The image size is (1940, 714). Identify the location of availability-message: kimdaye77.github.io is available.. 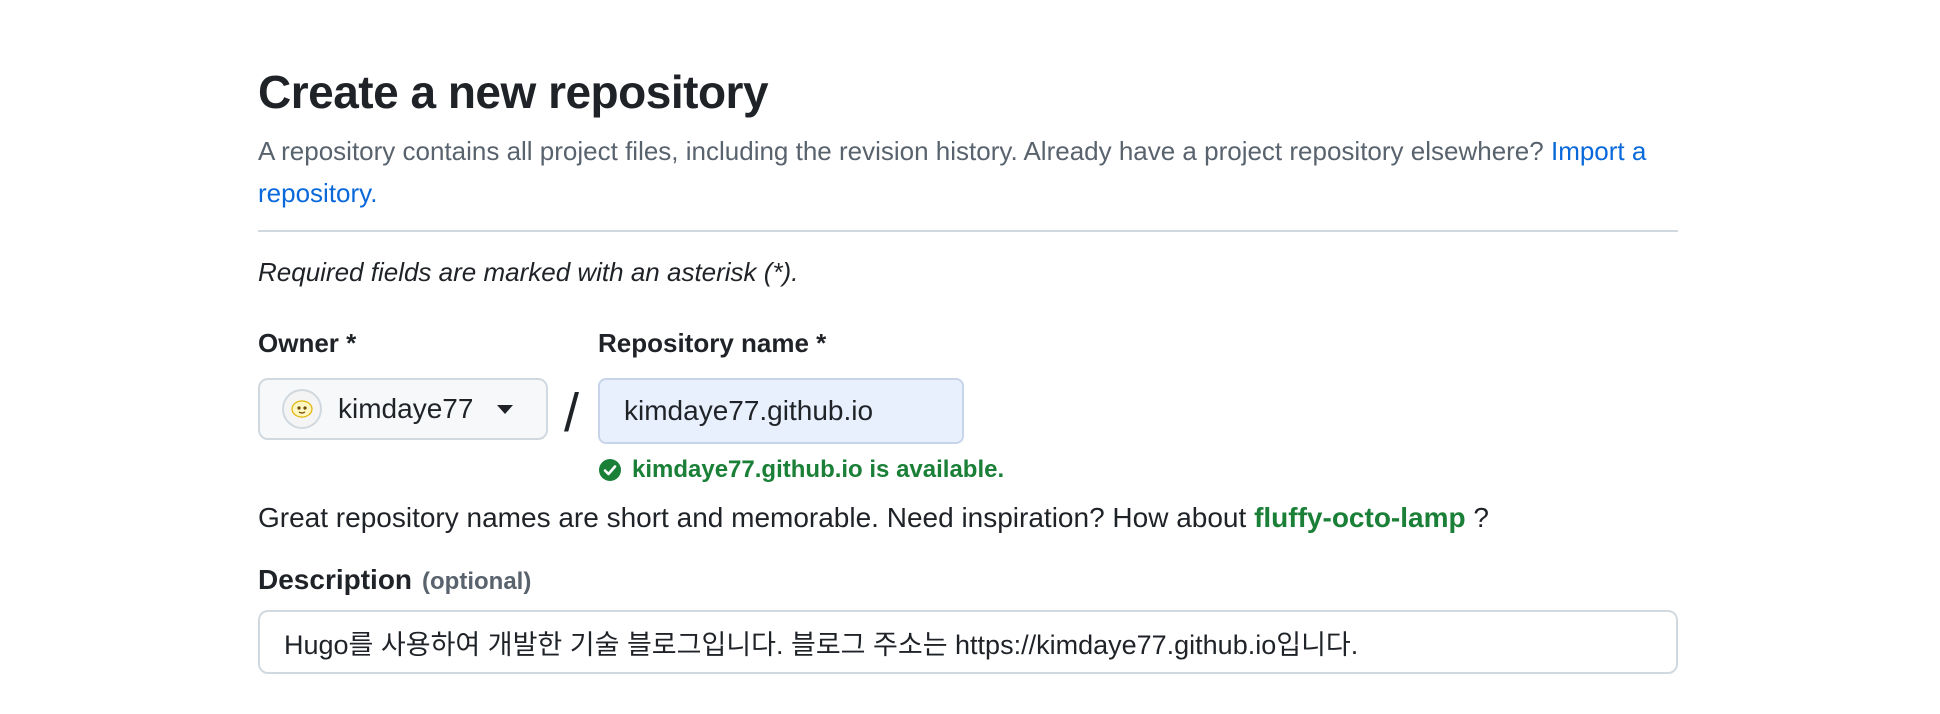
(801, 470).